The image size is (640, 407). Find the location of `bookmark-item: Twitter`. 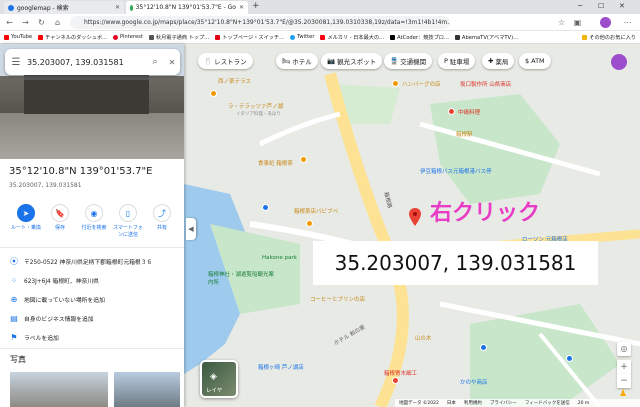

bookmark-item: Twitter is located at coordinates (302, 37).